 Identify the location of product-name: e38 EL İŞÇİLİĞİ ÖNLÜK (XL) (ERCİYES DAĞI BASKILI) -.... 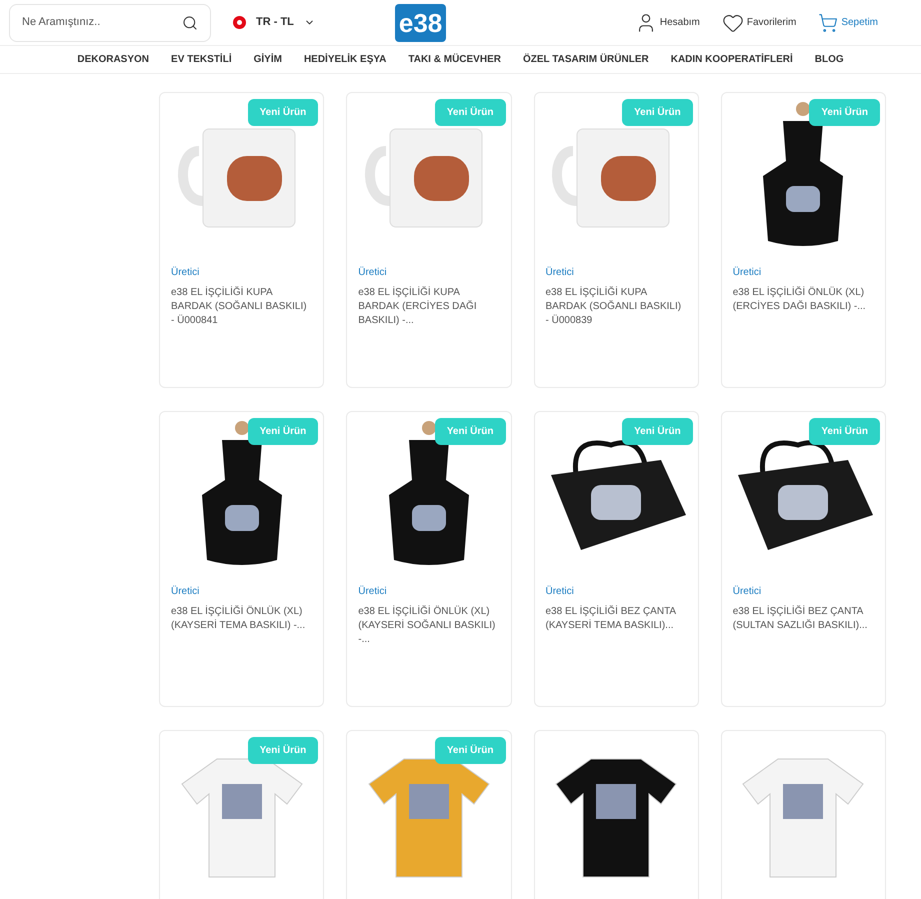
(803, 300).